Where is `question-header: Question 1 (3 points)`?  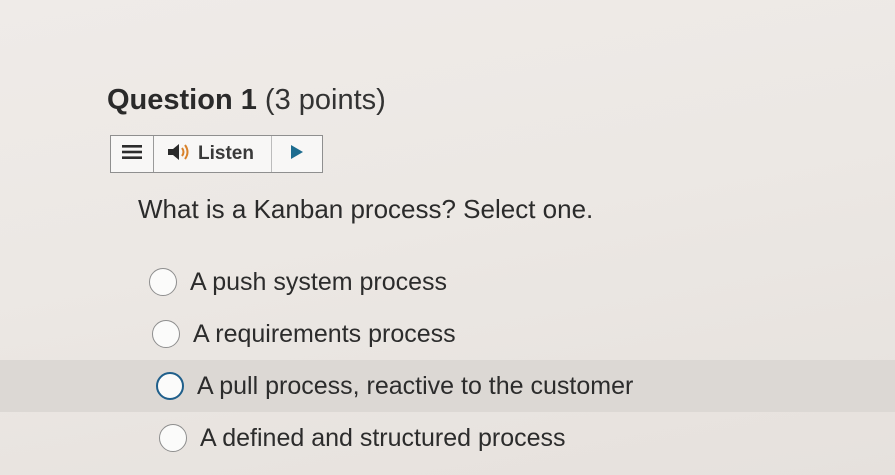
question-header: Question 1 (3 points) is located at coordinates (246, 100).